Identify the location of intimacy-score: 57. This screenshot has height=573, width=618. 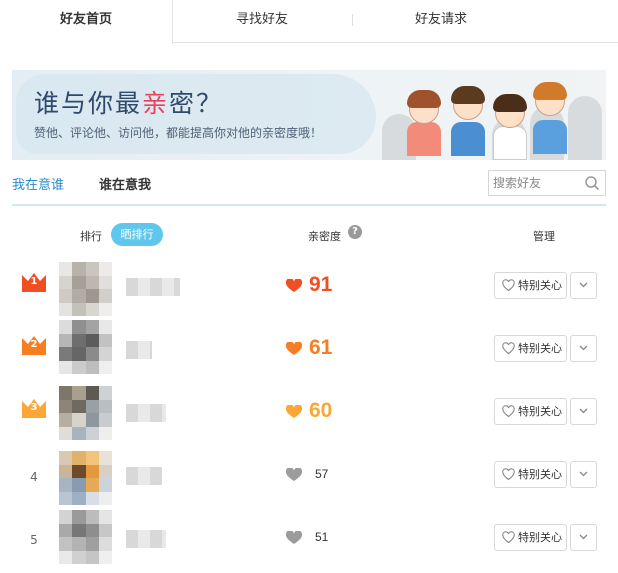
(322, 474).